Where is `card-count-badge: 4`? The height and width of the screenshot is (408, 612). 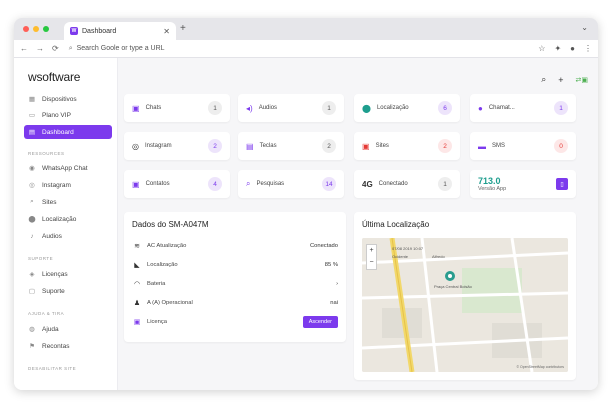
card-count-badge: 4 is located at coordinates (215, 184).